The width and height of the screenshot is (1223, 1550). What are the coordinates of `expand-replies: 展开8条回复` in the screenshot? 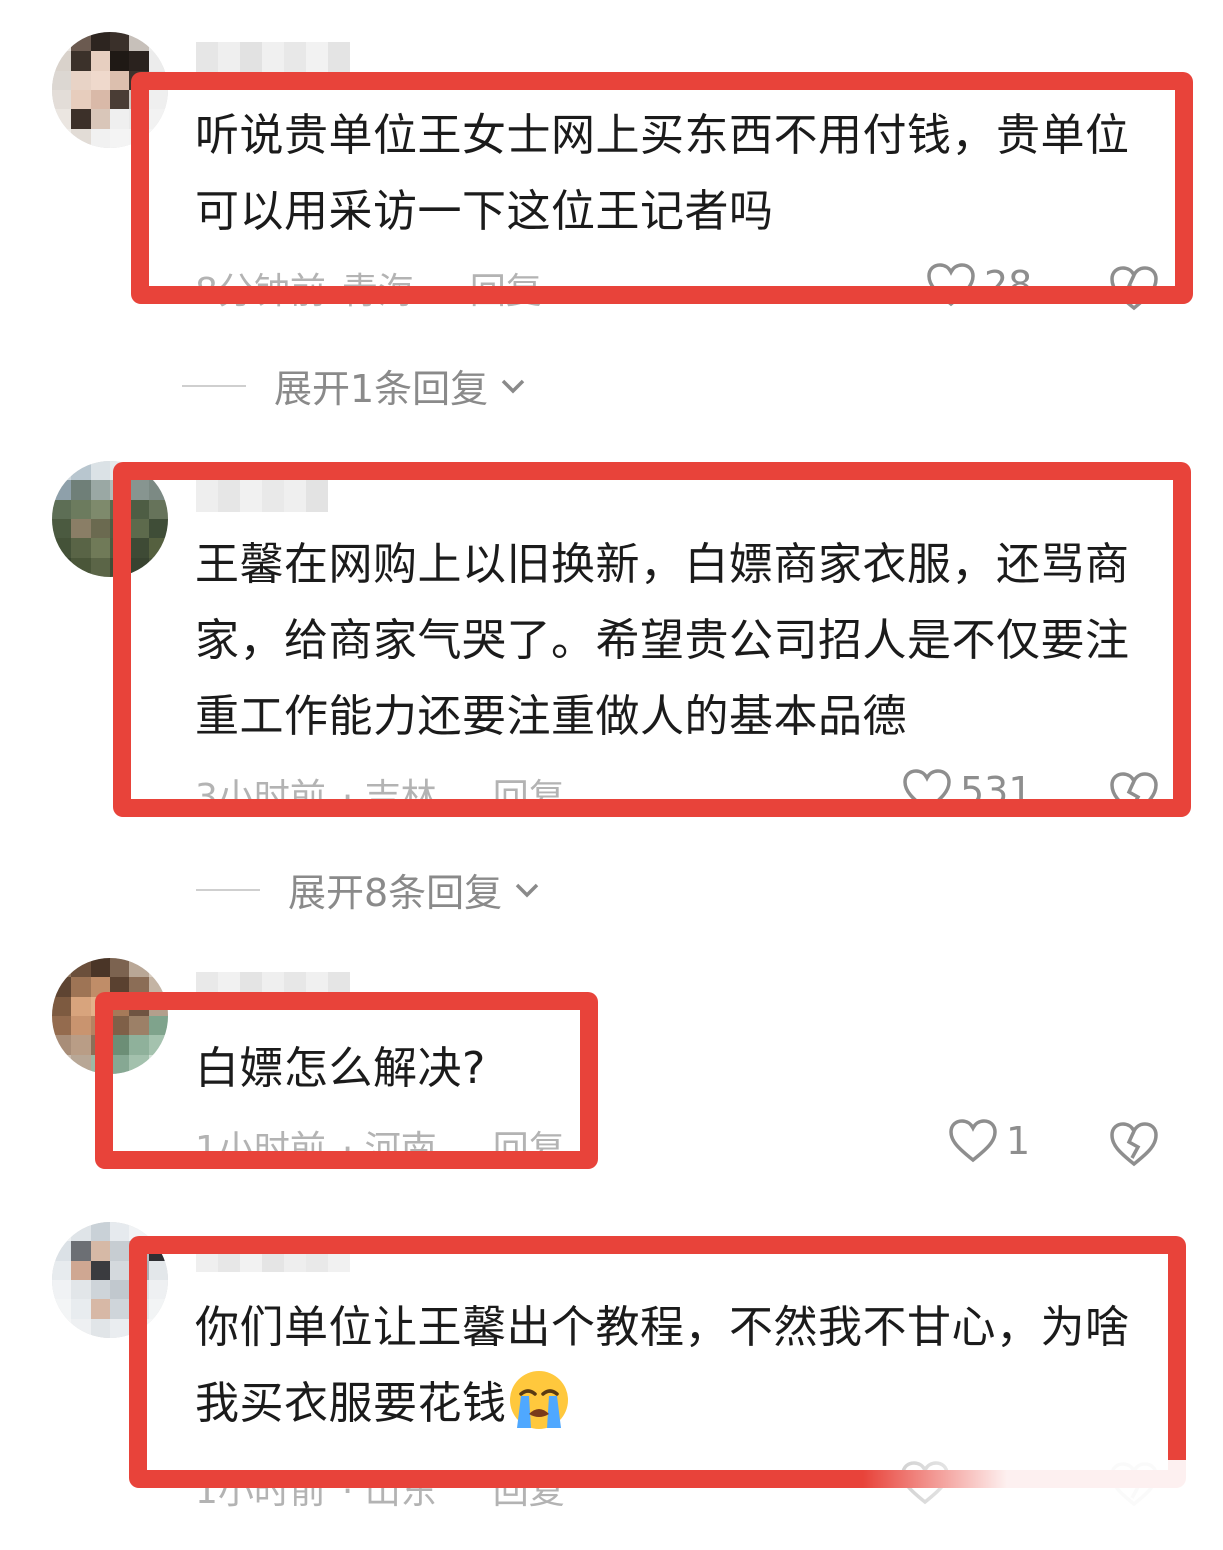 It's located at (370, 889).